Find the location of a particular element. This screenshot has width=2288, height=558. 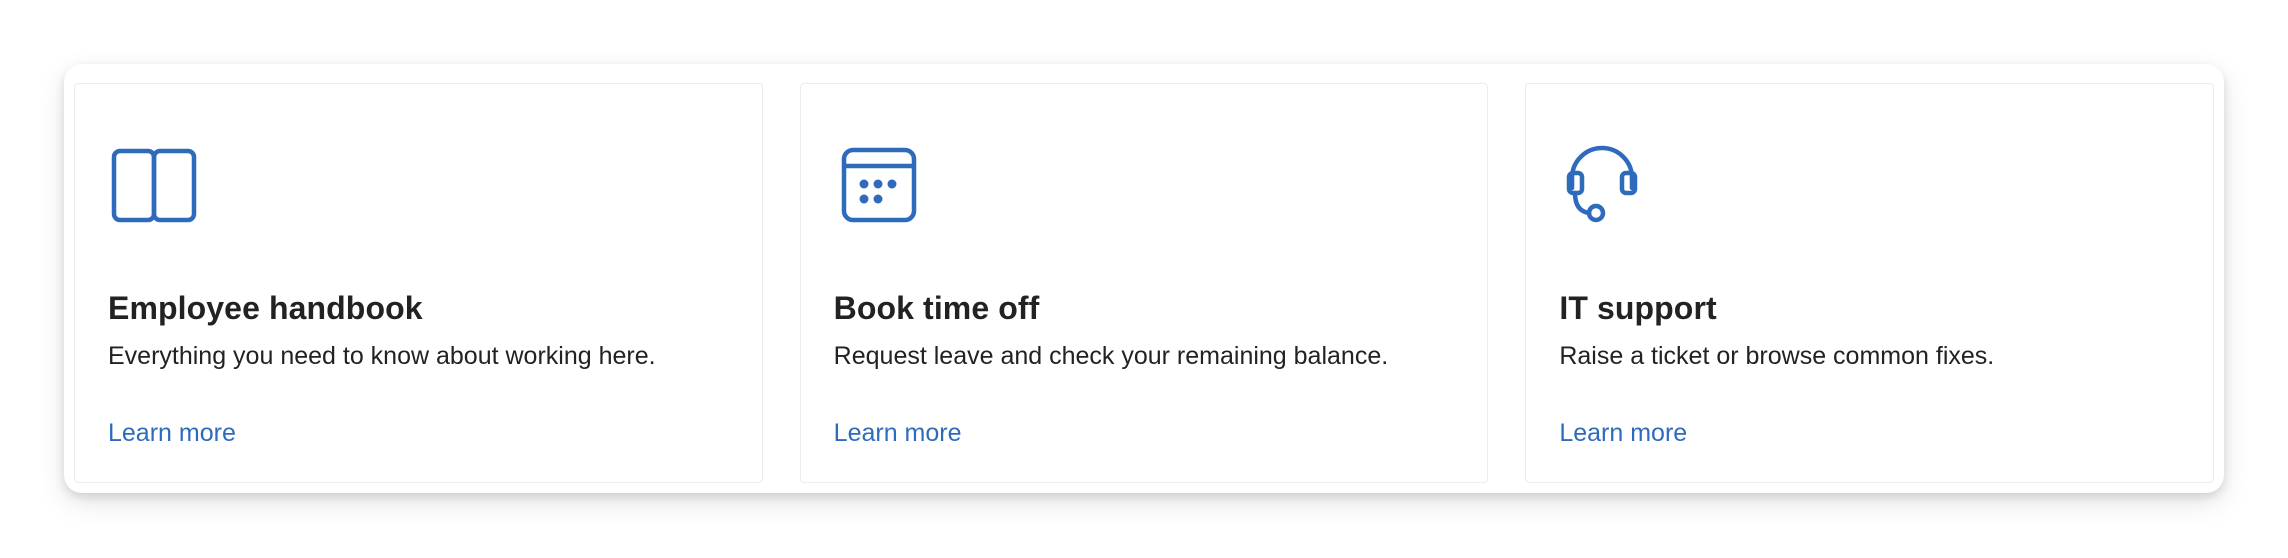

headset-icon is located at coordinates (1604, 183).